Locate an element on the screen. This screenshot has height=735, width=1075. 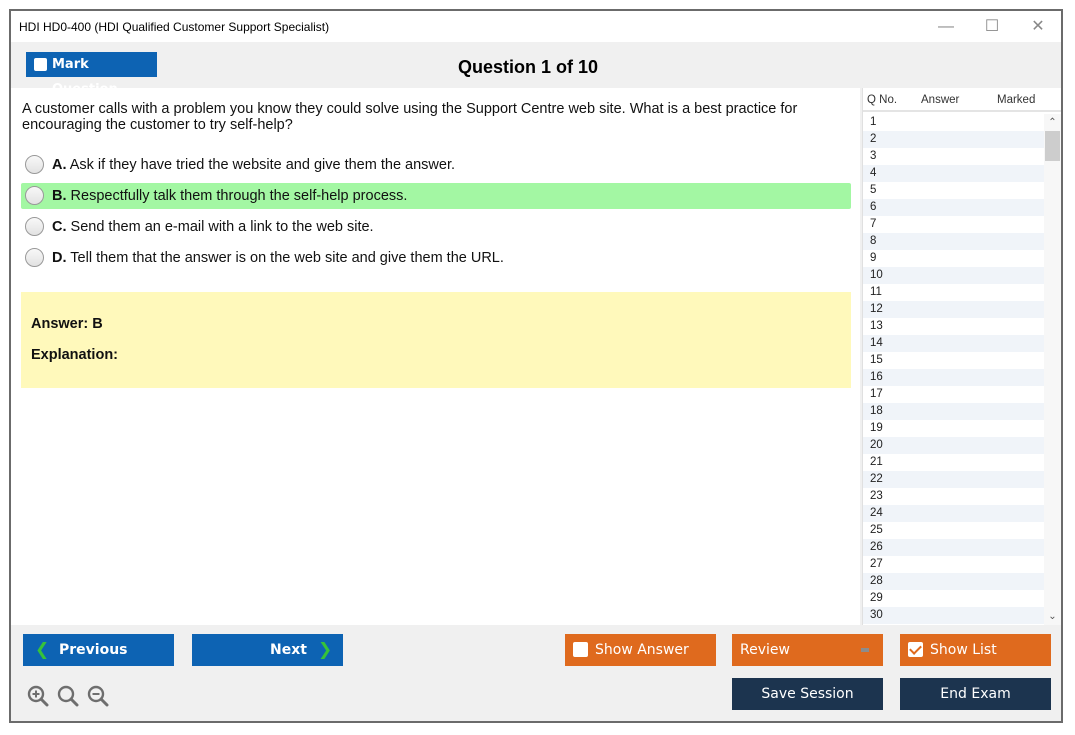
explanation-label: Explanation: is located at coordinates (75, 355).